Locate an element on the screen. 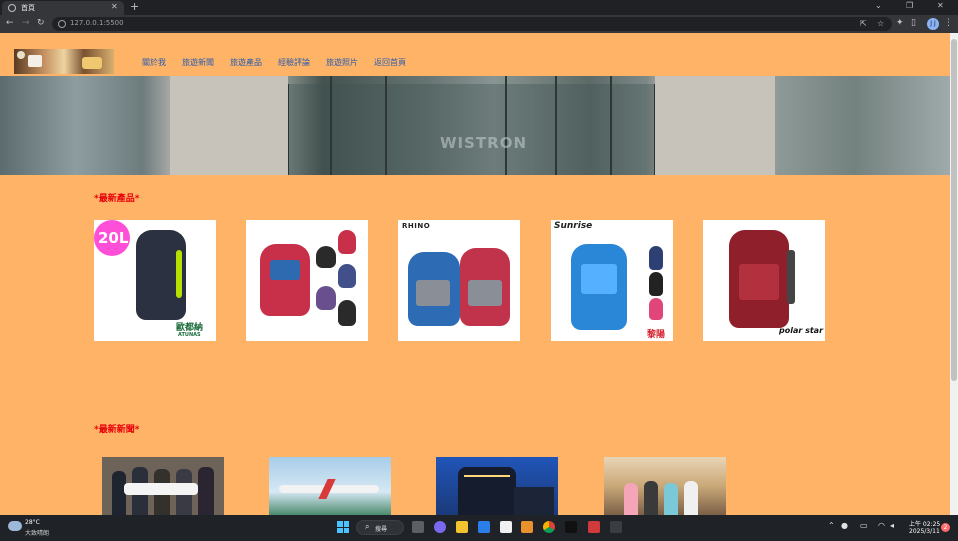 The height and width of the screenshot is (541, 958). url-text: 127.0.0.1:5500 is located at coordinates (97, 23).